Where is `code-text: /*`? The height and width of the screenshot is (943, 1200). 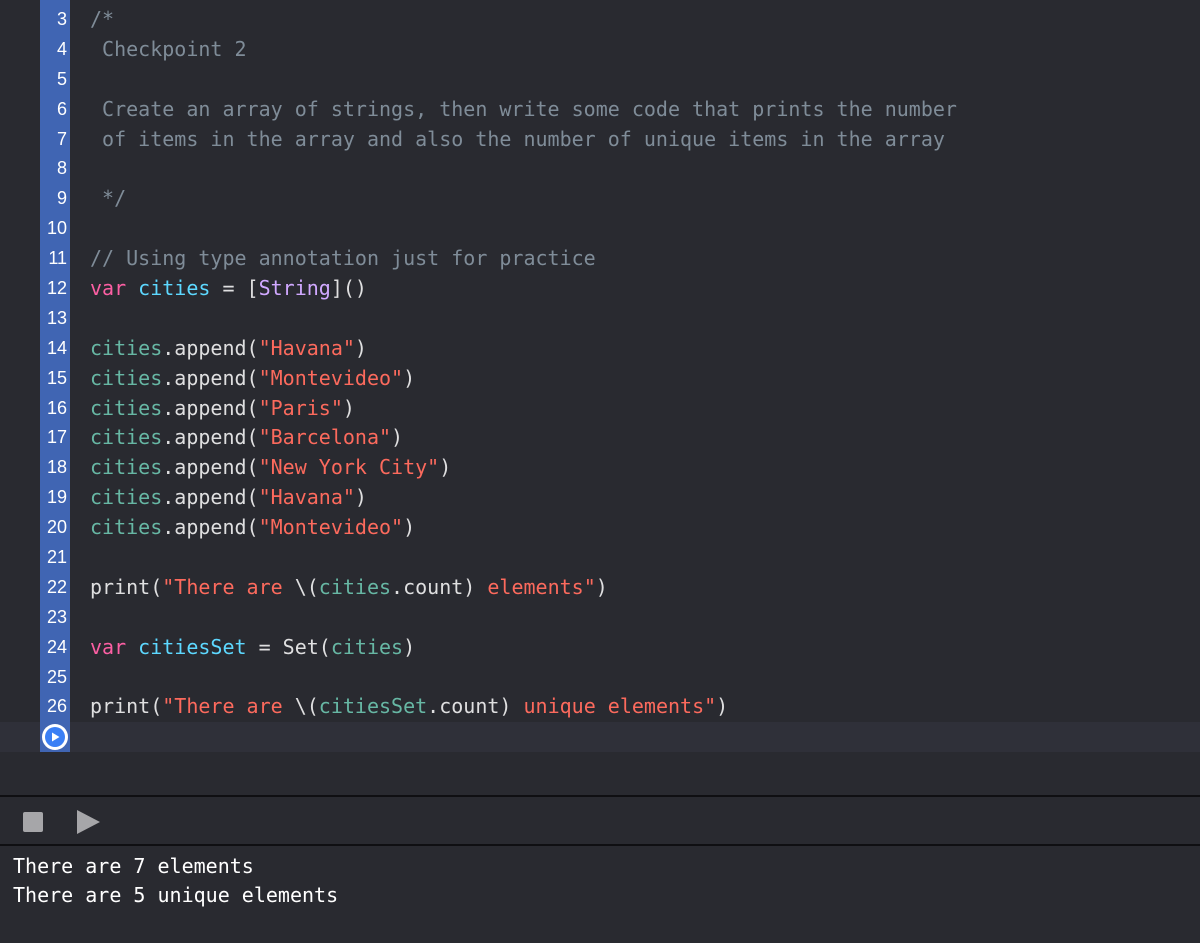
code-text: /* is located at coordinates (102, 20).